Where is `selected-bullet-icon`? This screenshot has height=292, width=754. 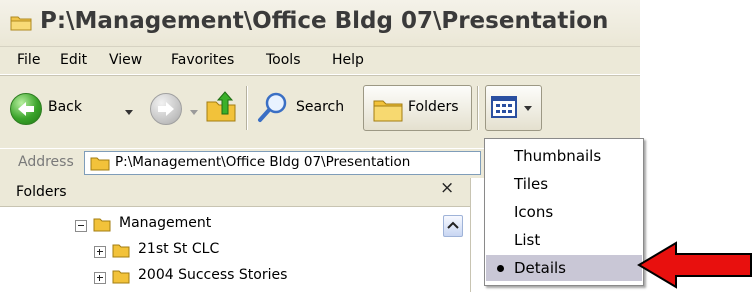 selected-bullet-icon is located at coordinates (500, 268).